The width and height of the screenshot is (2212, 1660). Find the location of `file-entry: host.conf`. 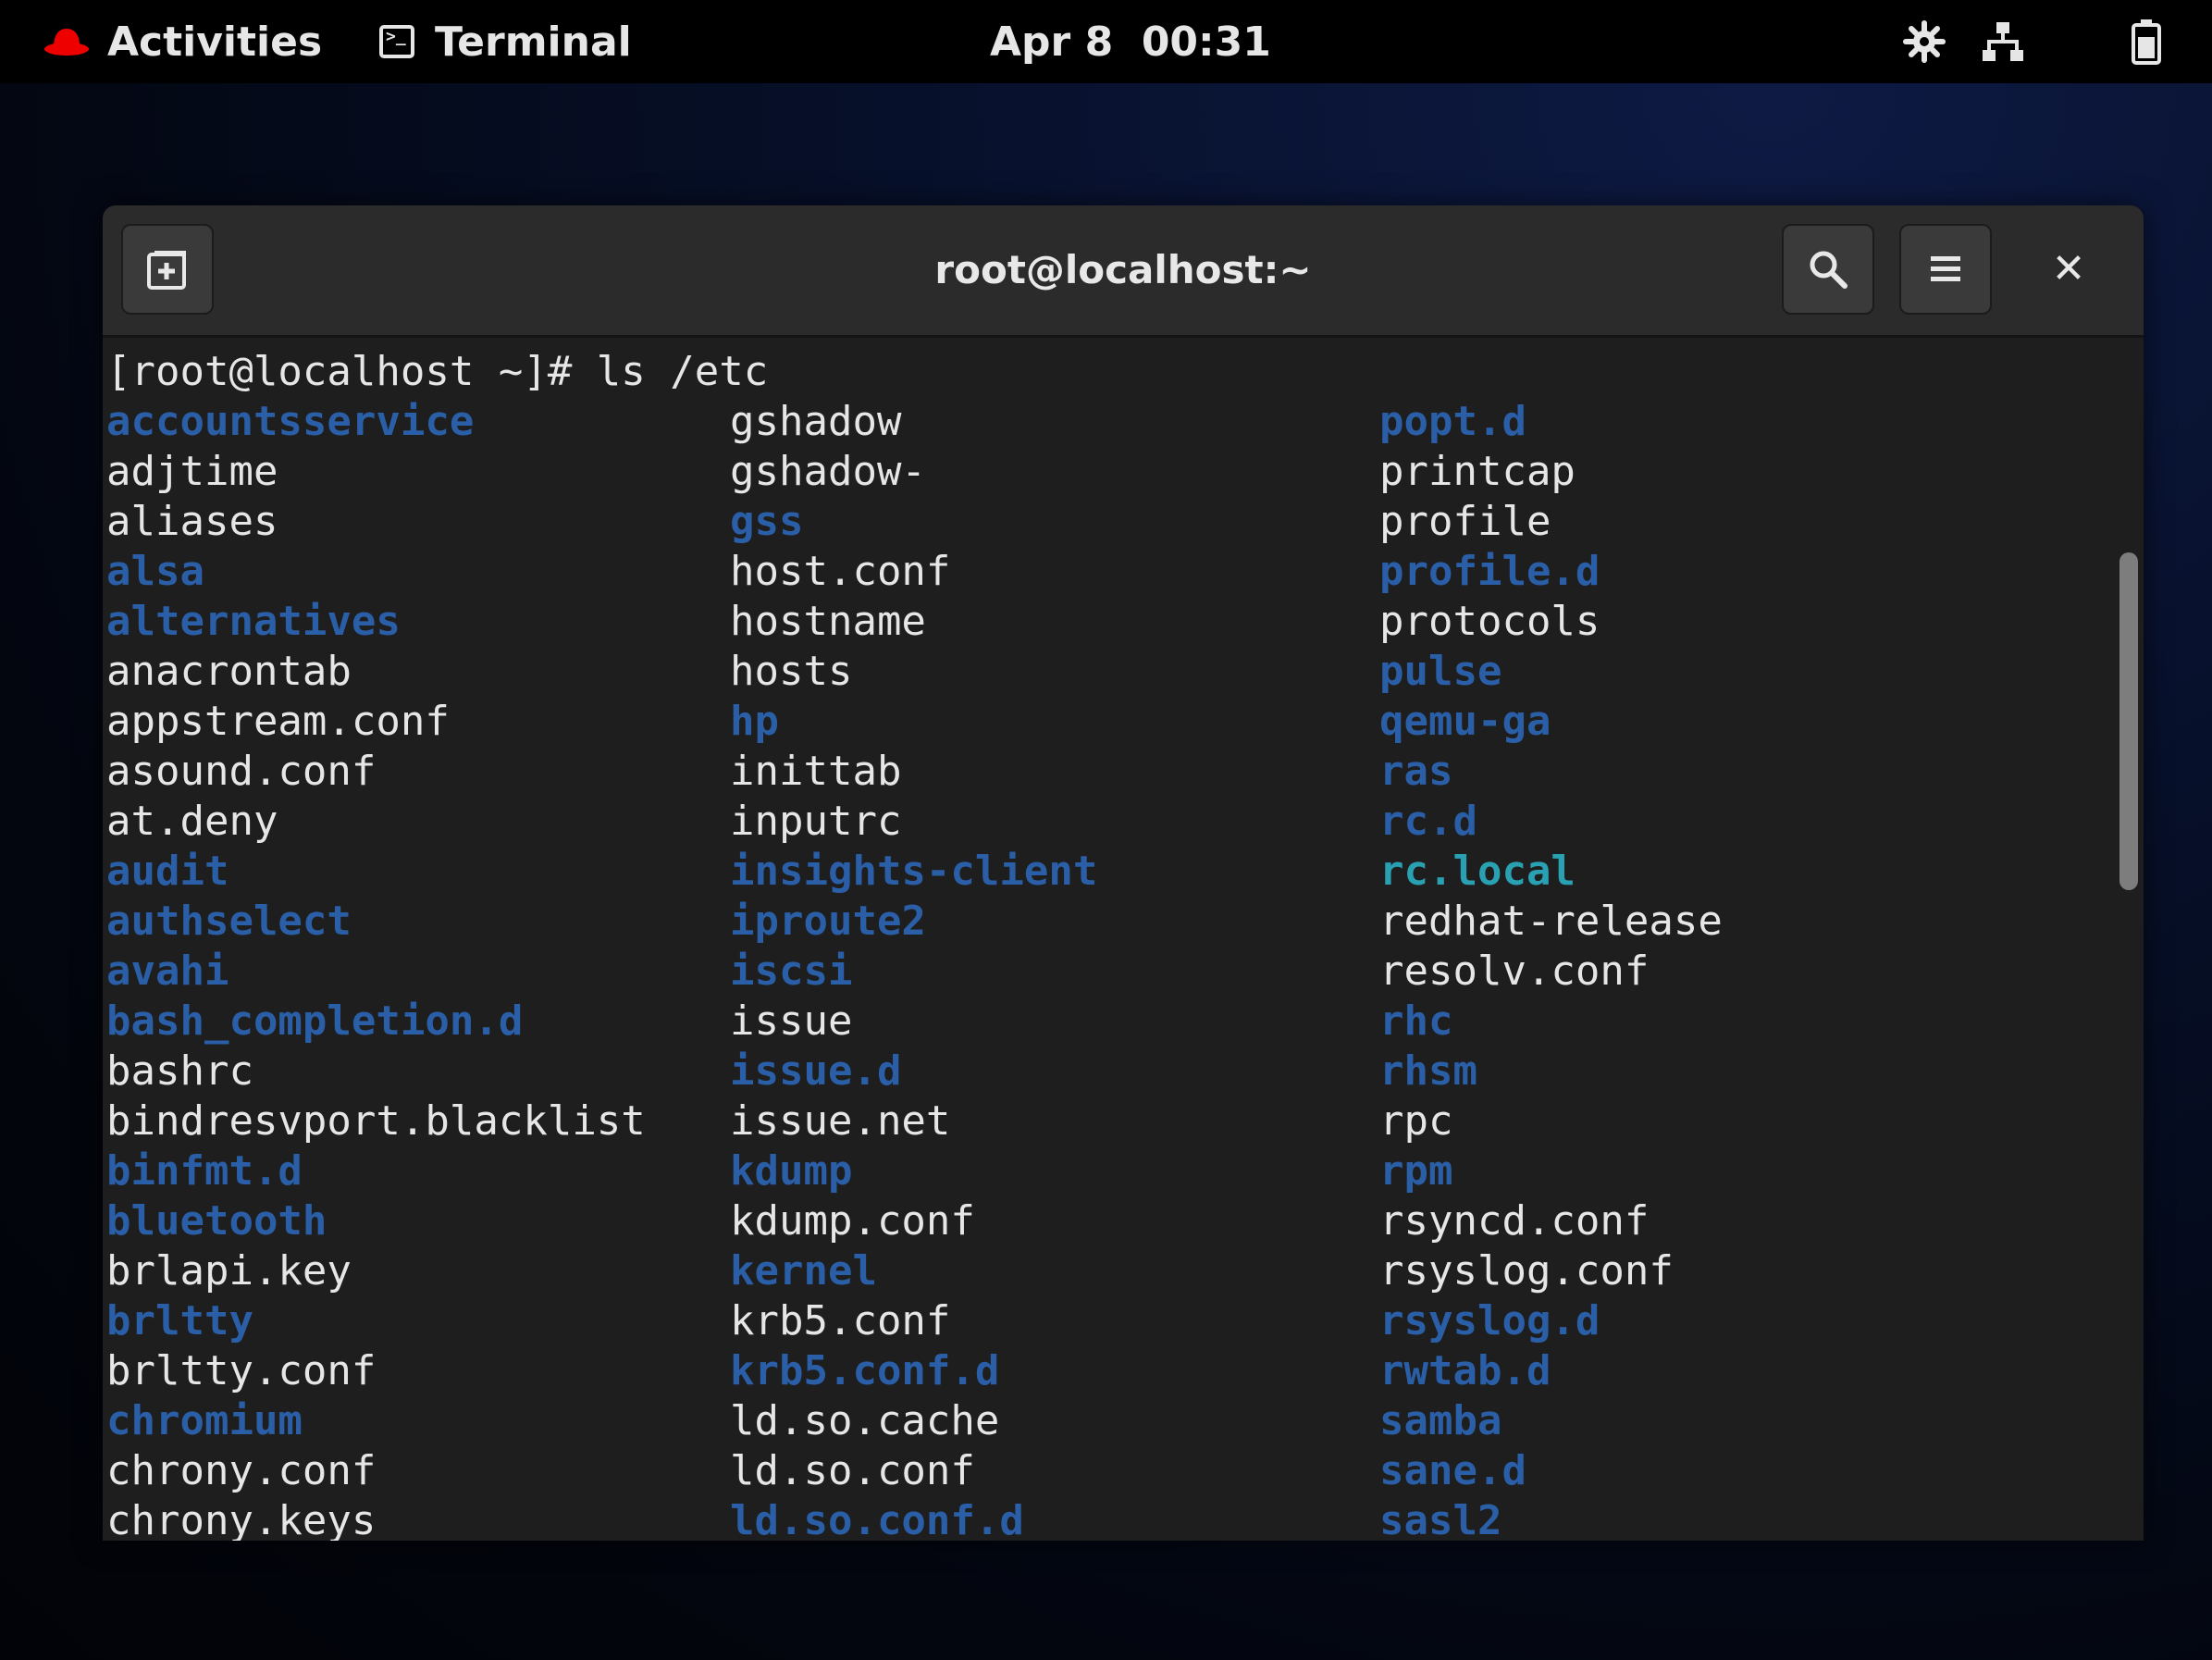

file-entry: host.conf is located at coordinates (840, 571).